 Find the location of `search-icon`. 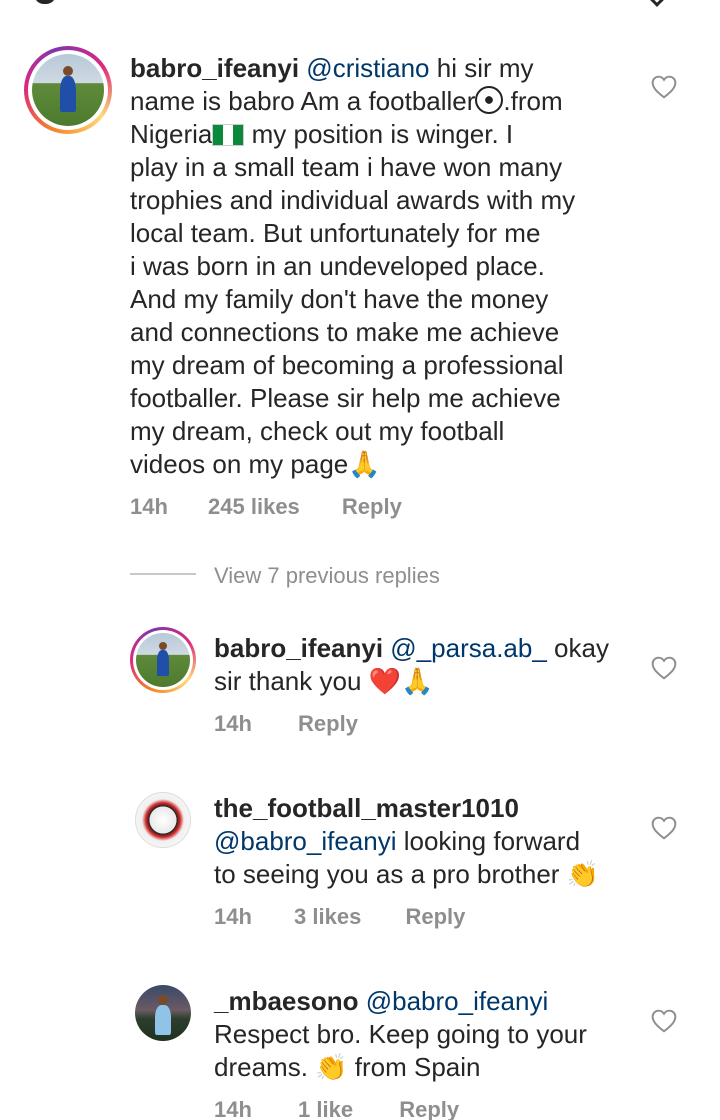

search-icon is located at coordinates (45, 2).